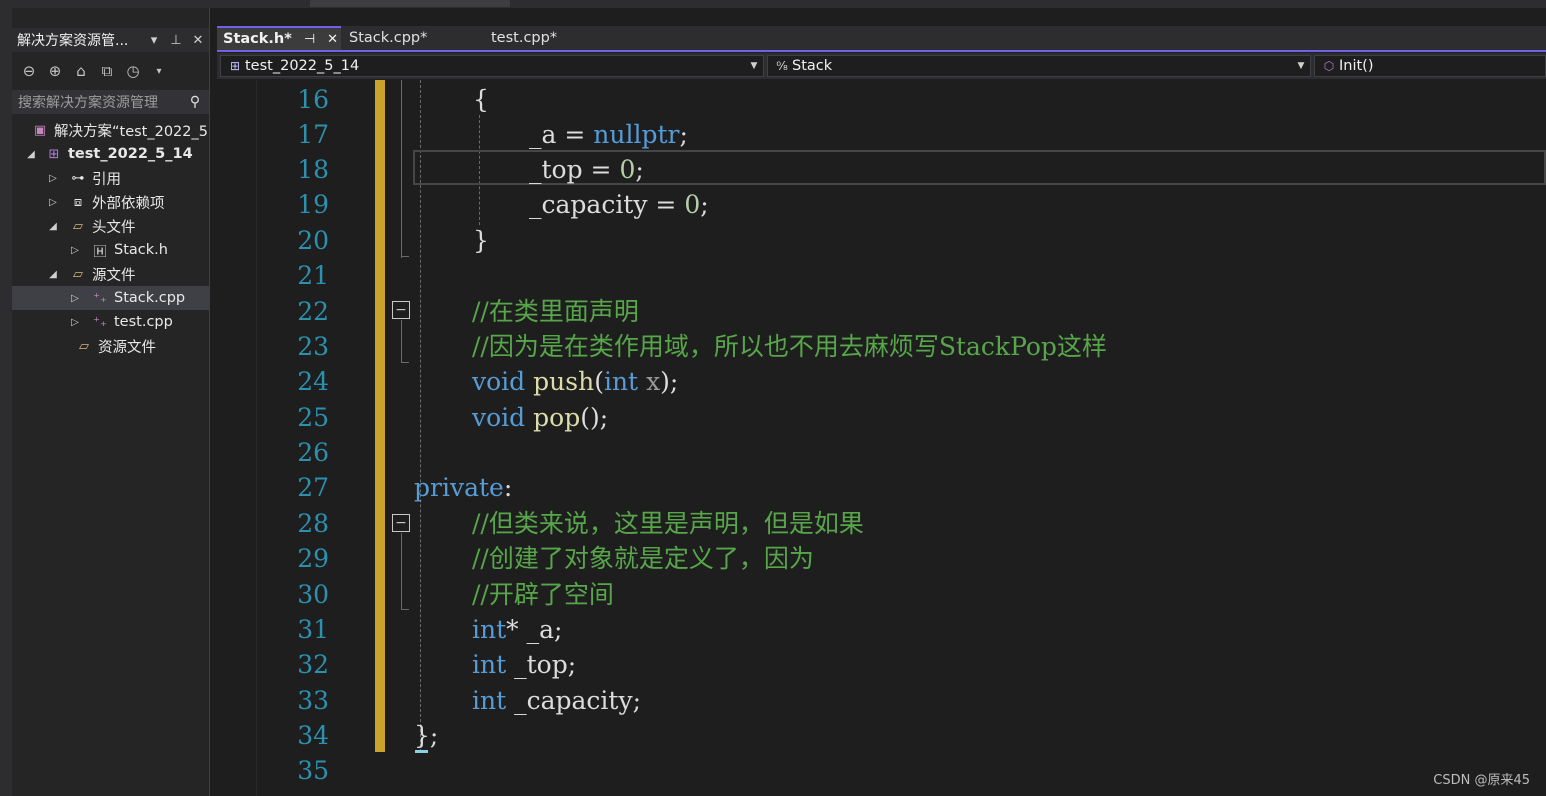 The height and width of the screenshot is (796, 1546). I want to click on code-line-34: };, so click(426, 735).